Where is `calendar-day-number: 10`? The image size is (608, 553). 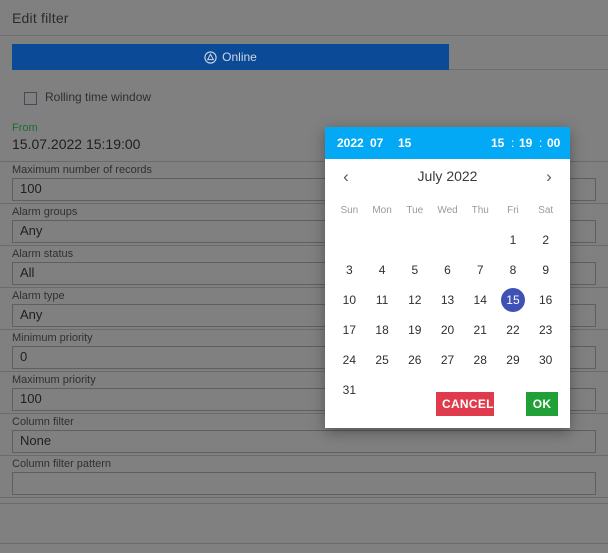 calendar-day-number: 10 is located at coordinates (349, 300).